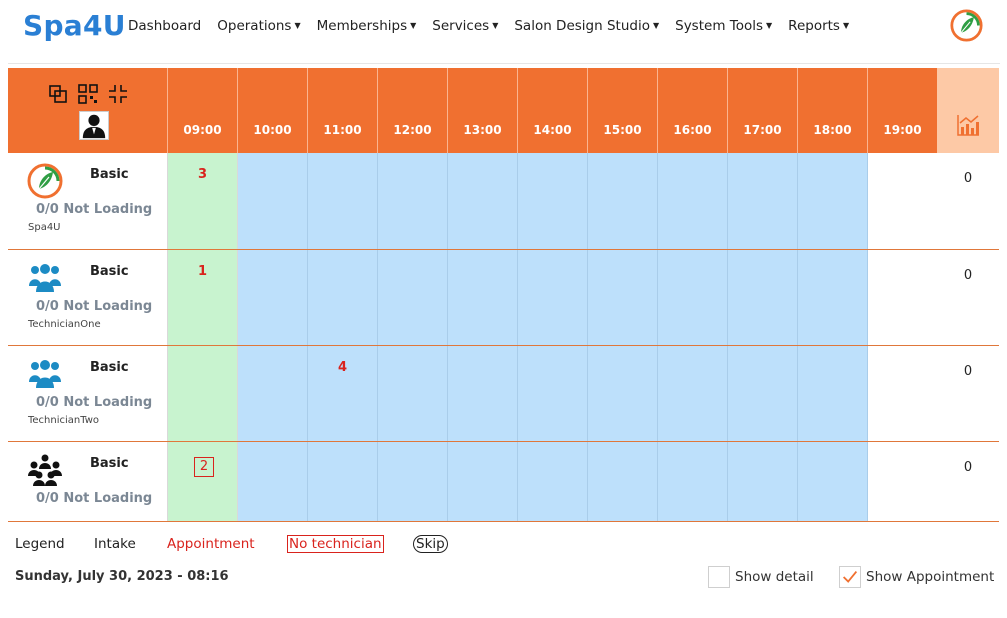  Describe the element at coordinates (968, 125) in the screenshot. I see `chart-icon` at that location.